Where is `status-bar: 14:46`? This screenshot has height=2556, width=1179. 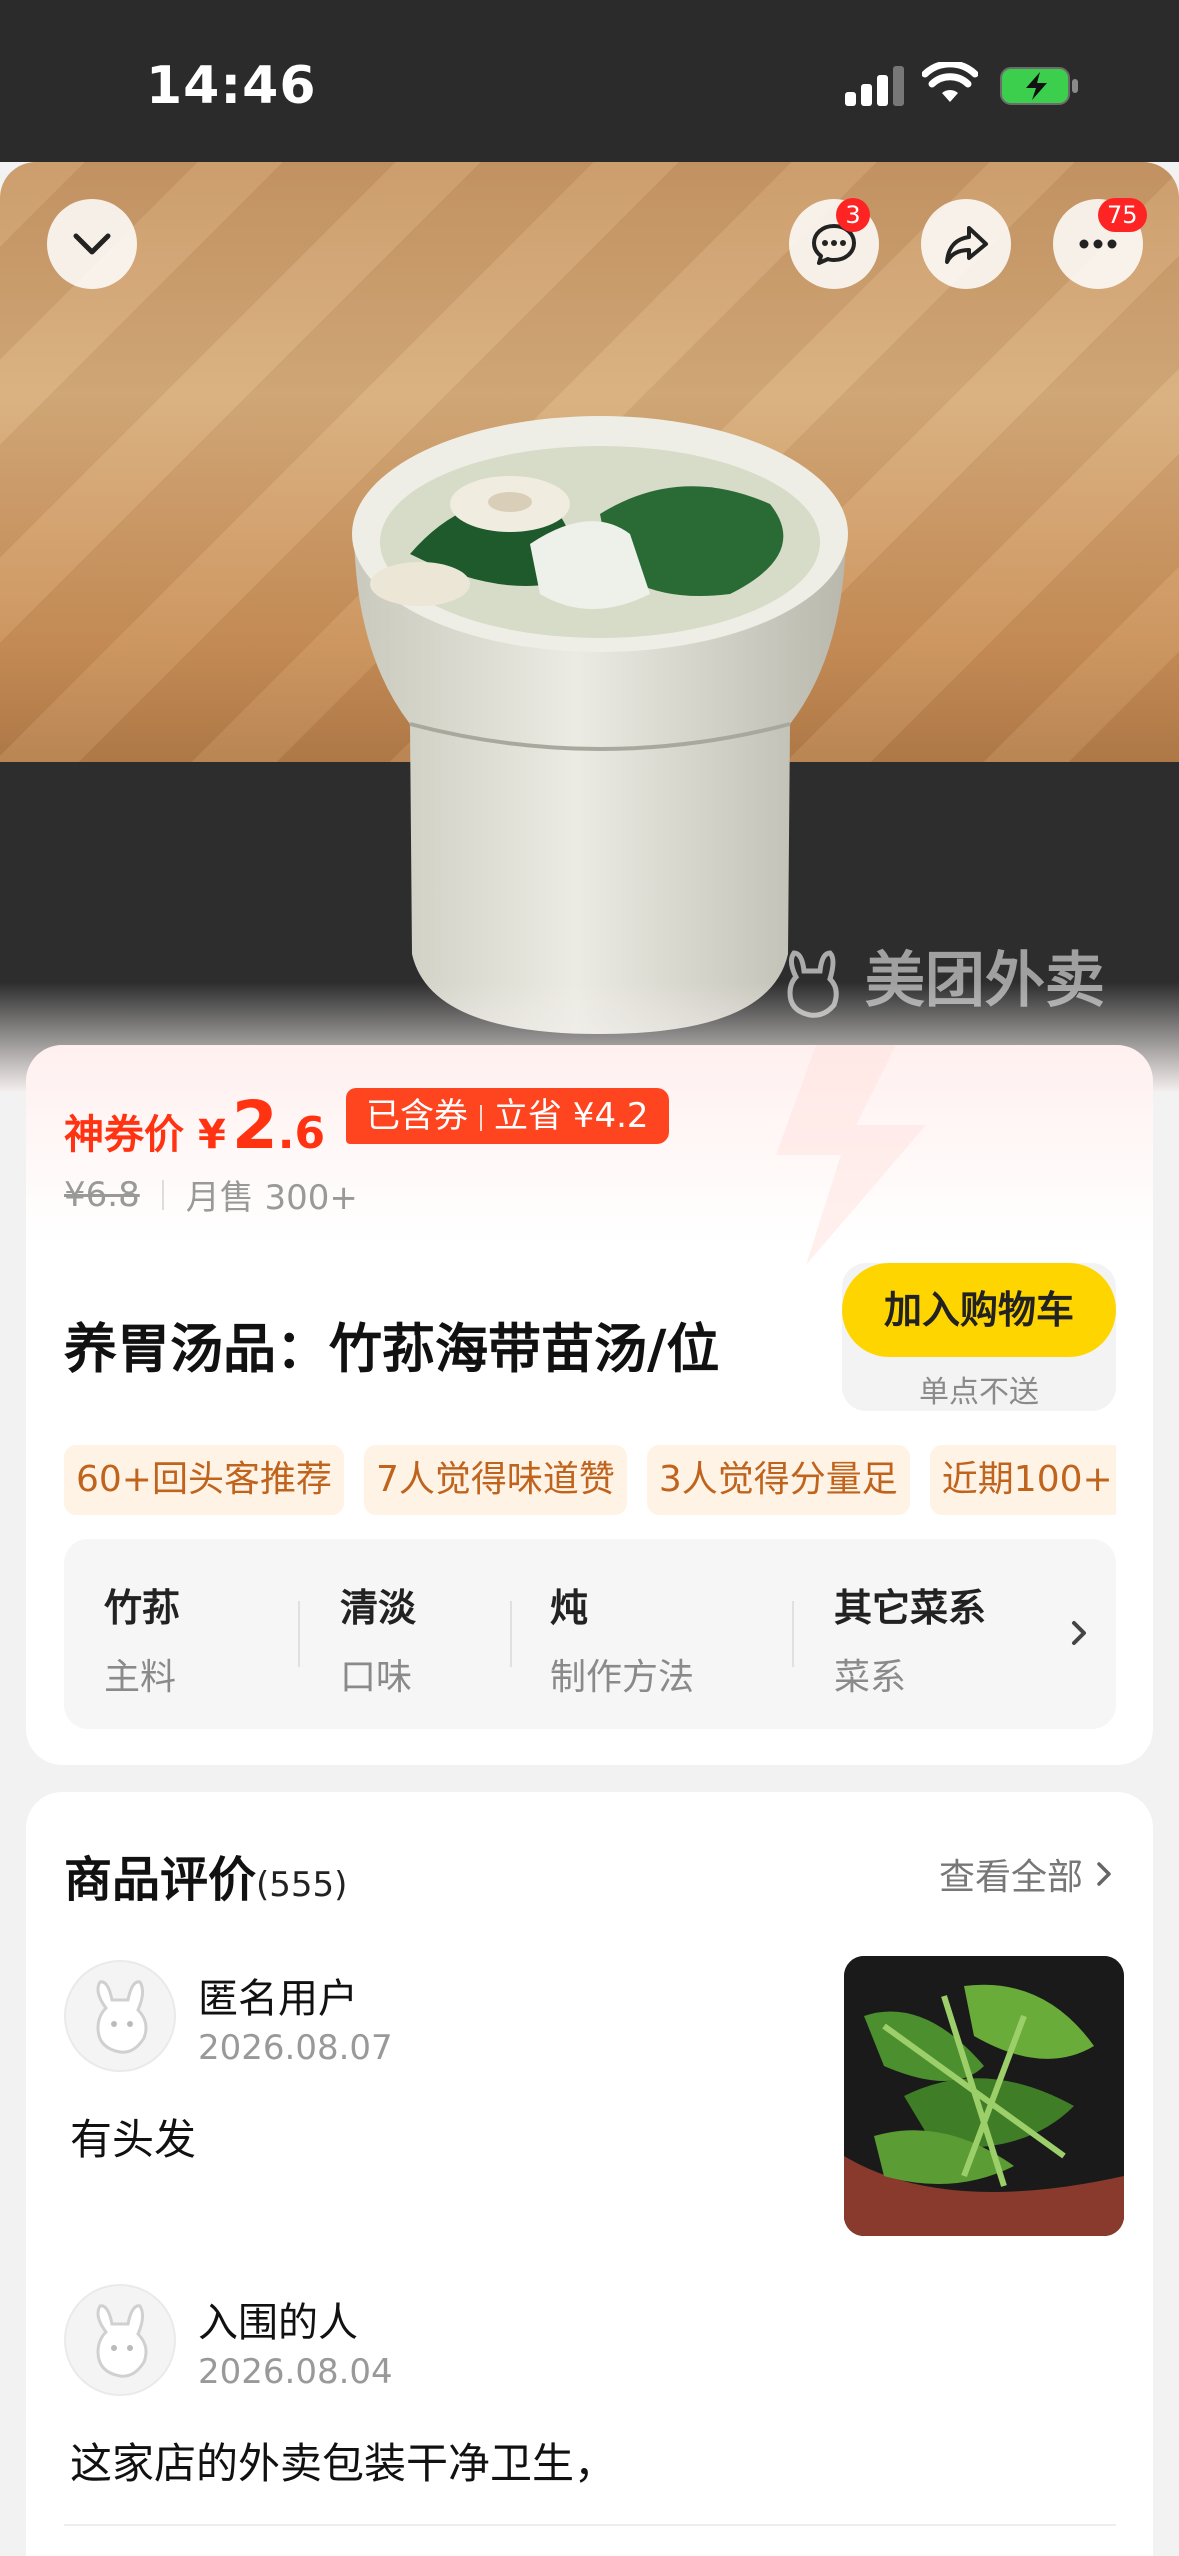 status-bar: 14:46 is located at coordinates (589, 81).